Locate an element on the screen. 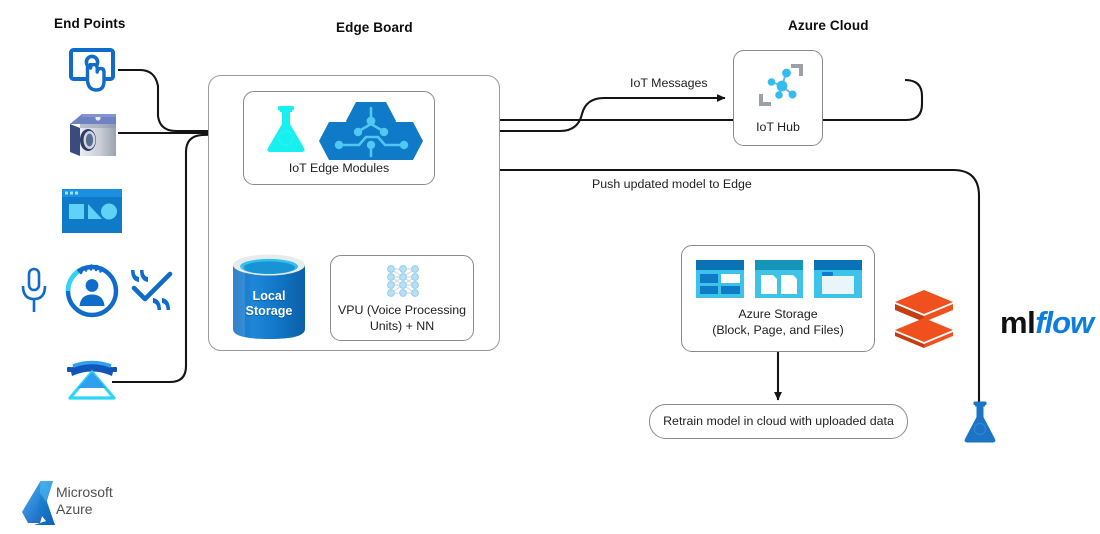 The width and height of the screenshot is (1100, 534). microsoft-azure-logo-mark is located at coordinates (38, 503).